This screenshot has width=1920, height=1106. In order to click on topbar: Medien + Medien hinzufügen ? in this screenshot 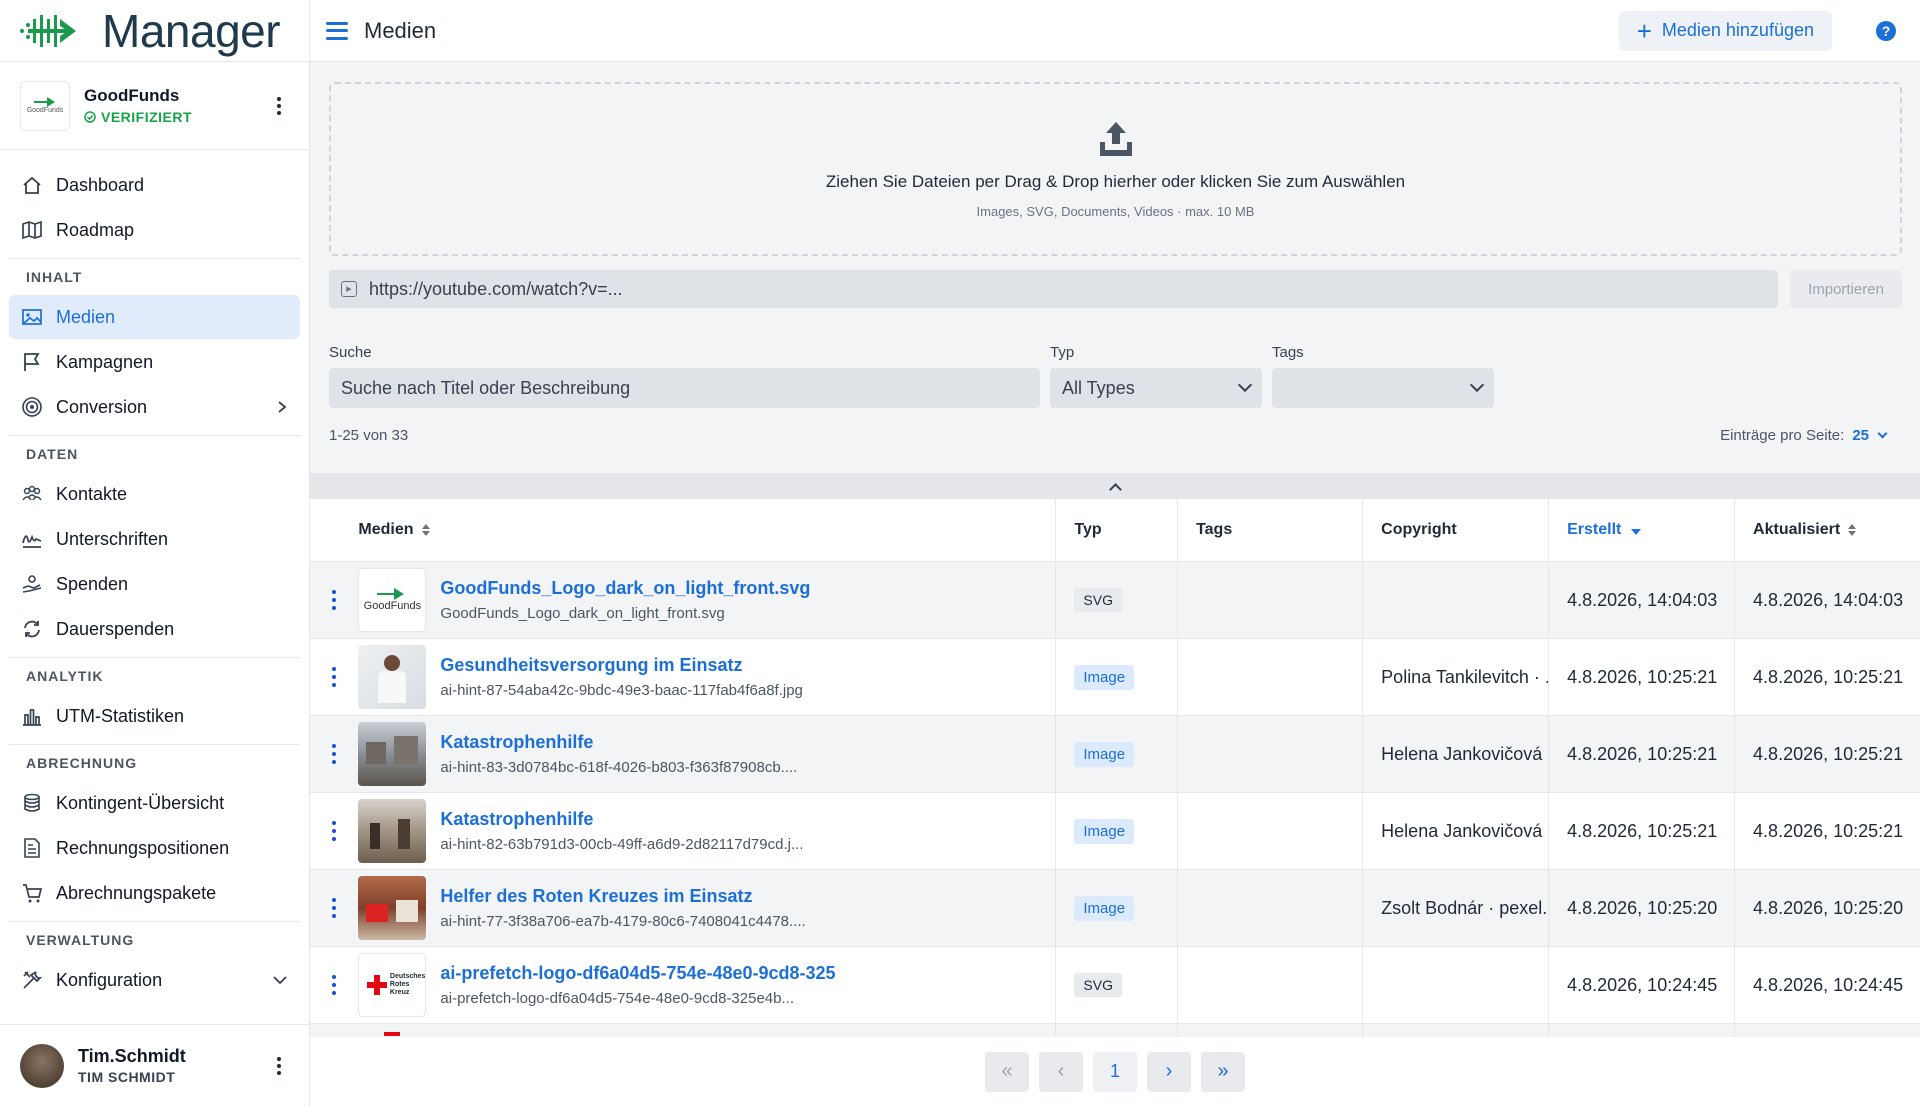, I will do `click(1115, 31)`.